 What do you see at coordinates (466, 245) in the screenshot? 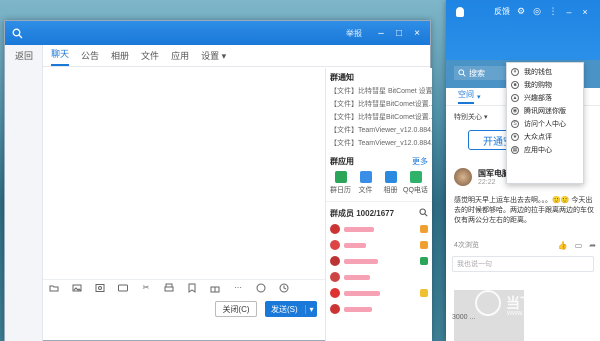
I see `view-count: 4次浏览` at bounding box center [466, 245].